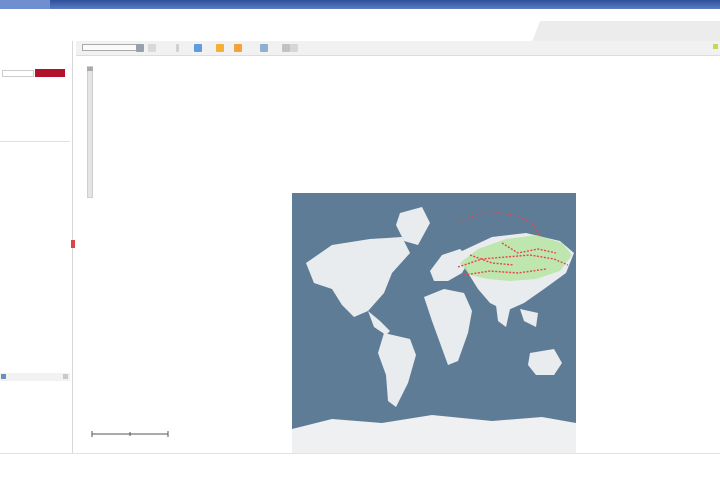 The width and height of the screenshot is (720, 481). Describe the element at coordinates (18, 73) in the screenshot. I see `search-input` at that location.